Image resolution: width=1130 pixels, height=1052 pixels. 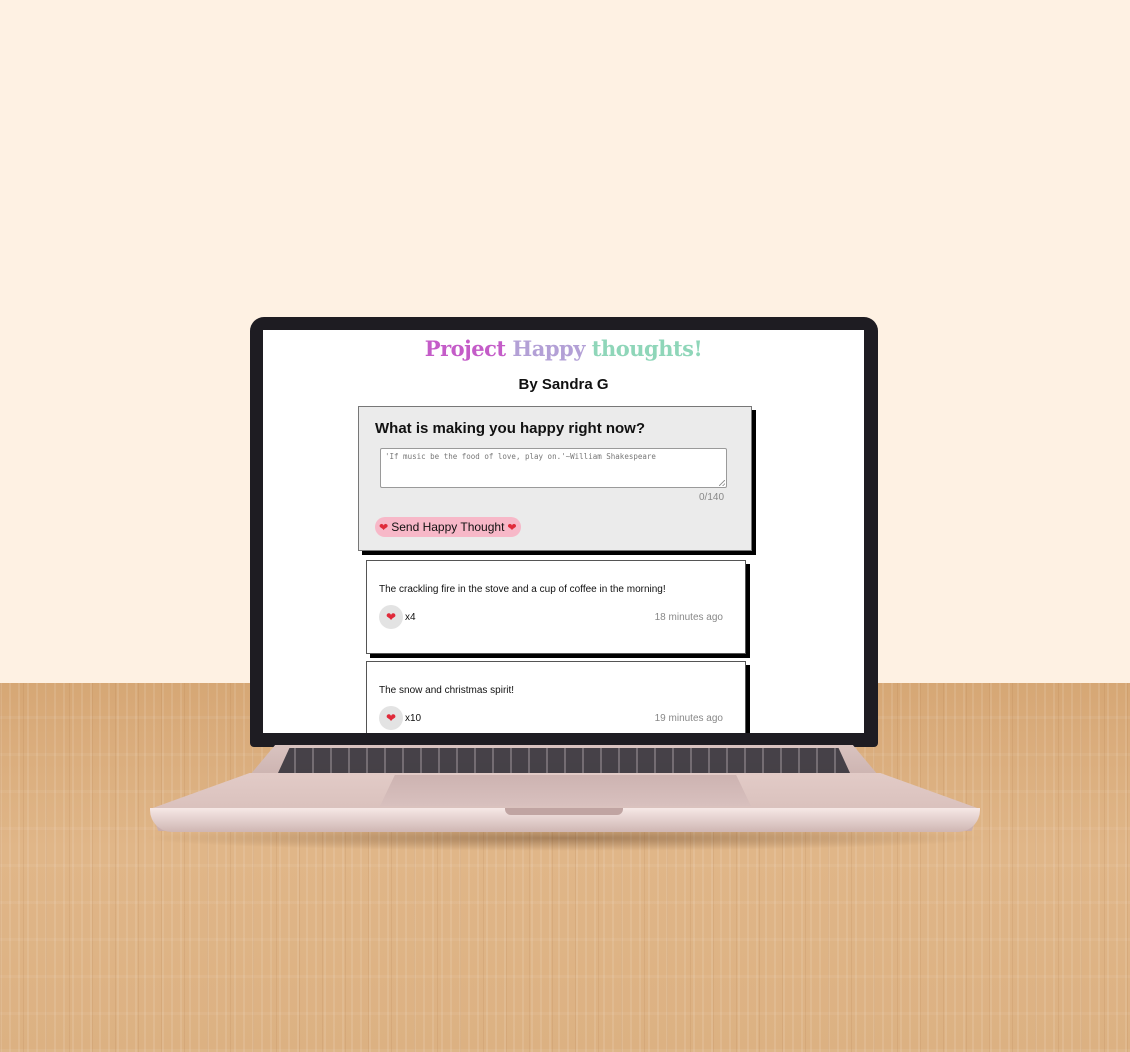 I want to click on app-title: Project Happy thoughts!, so click(x=563, y=348).